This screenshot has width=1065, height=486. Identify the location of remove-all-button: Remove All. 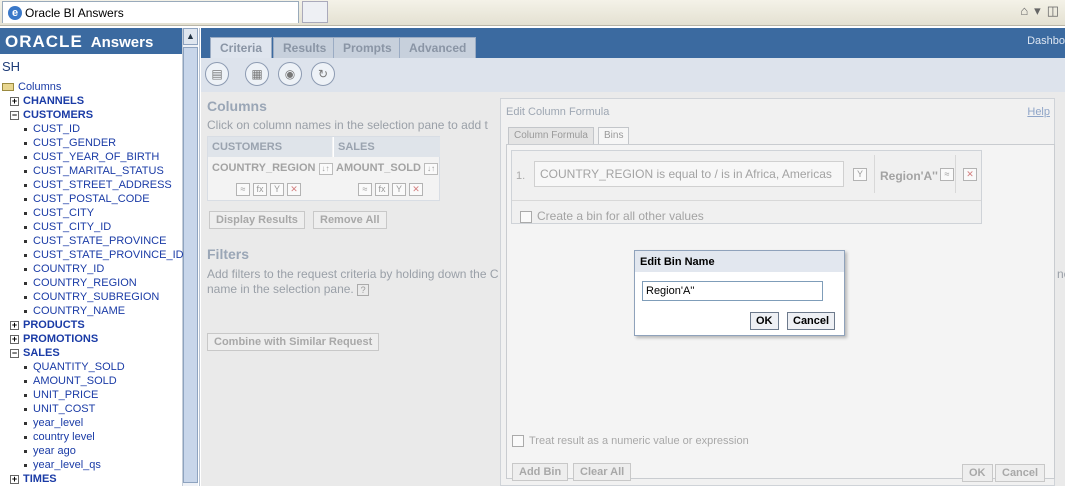
(350, 220).